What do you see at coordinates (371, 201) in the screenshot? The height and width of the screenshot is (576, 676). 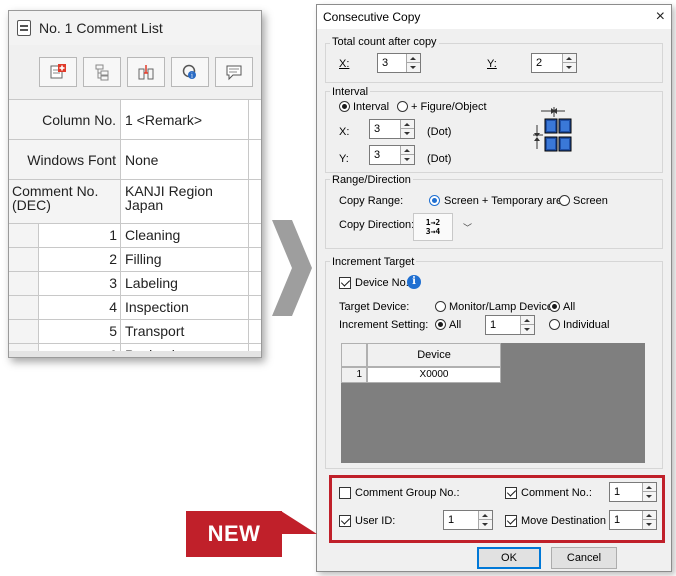 I see `copy-range-label: Copy Range:` at bounding box center [371, 201].